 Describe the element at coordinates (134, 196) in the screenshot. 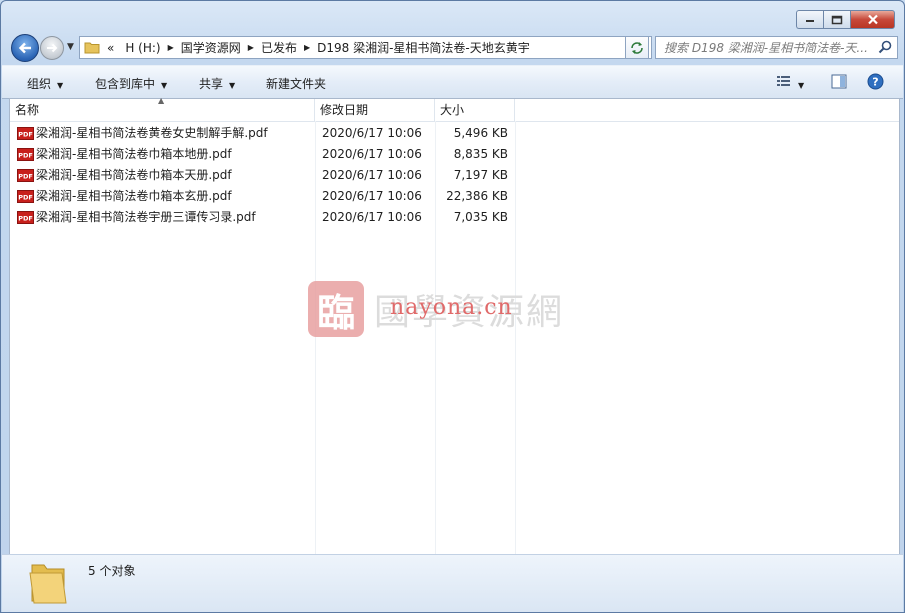

I see `file-name: 梁湘润-星相书简法卷巾箱本玄册.pdf` at that location.